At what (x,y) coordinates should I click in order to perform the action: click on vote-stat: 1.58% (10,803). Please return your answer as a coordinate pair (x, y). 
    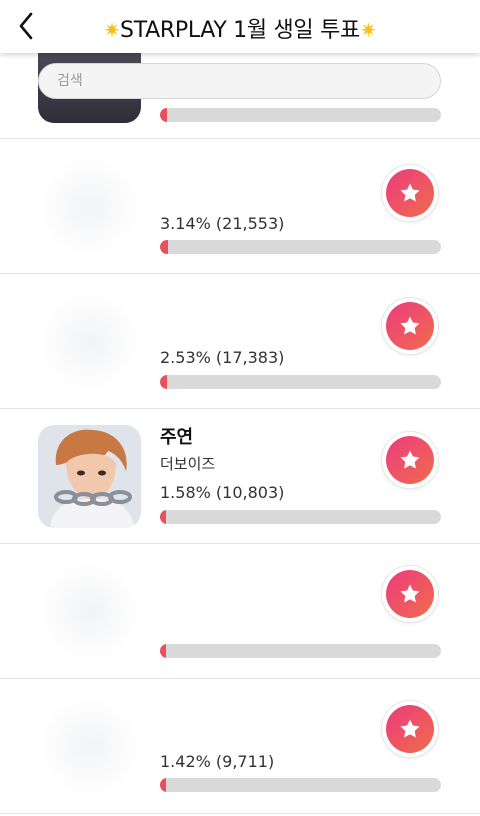
    Looking at the image, I should click on (222, 492).